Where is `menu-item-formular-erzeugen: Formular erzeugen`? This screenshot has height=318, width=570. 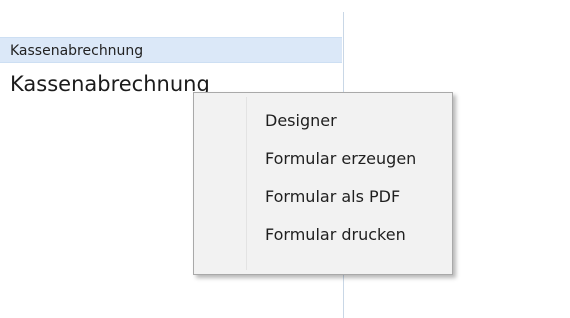
menu-item-formular-erzeugen: Formular erzeugen is located at coordinates (323, 159).